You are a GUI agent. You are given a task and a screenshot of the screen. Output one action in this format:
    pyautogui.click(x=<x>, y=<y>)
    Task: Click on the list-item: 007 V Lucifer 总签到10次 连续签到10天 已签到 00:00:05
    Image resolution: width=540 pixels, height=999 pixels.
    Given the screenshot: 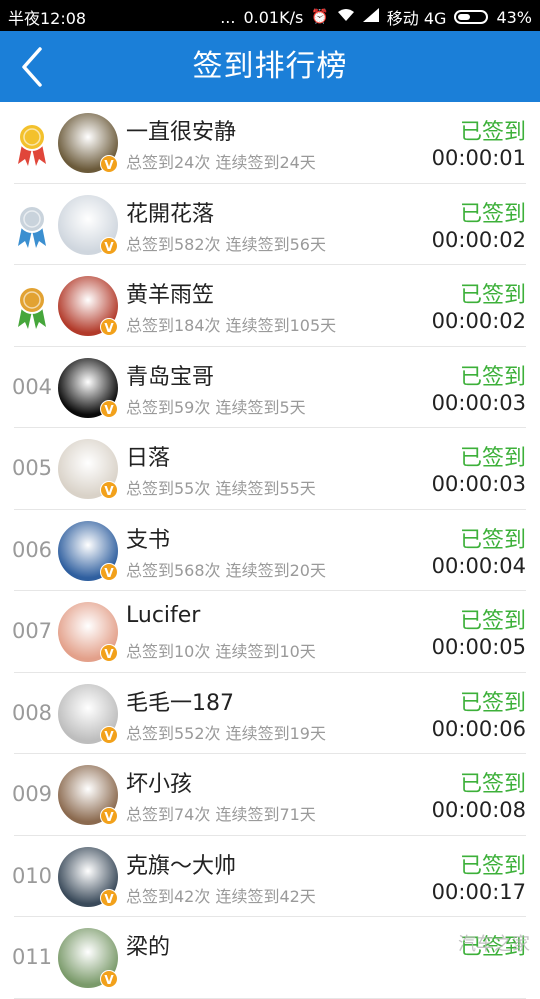 What is the action you would take?
    pyautogui.click(x=270, y=632)
    